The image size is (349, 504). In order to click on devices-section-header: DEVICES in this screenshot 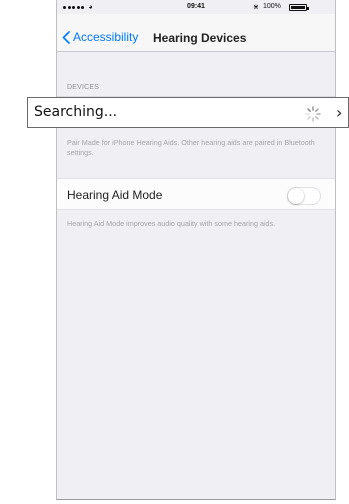, I will do `click(83, 87)`.